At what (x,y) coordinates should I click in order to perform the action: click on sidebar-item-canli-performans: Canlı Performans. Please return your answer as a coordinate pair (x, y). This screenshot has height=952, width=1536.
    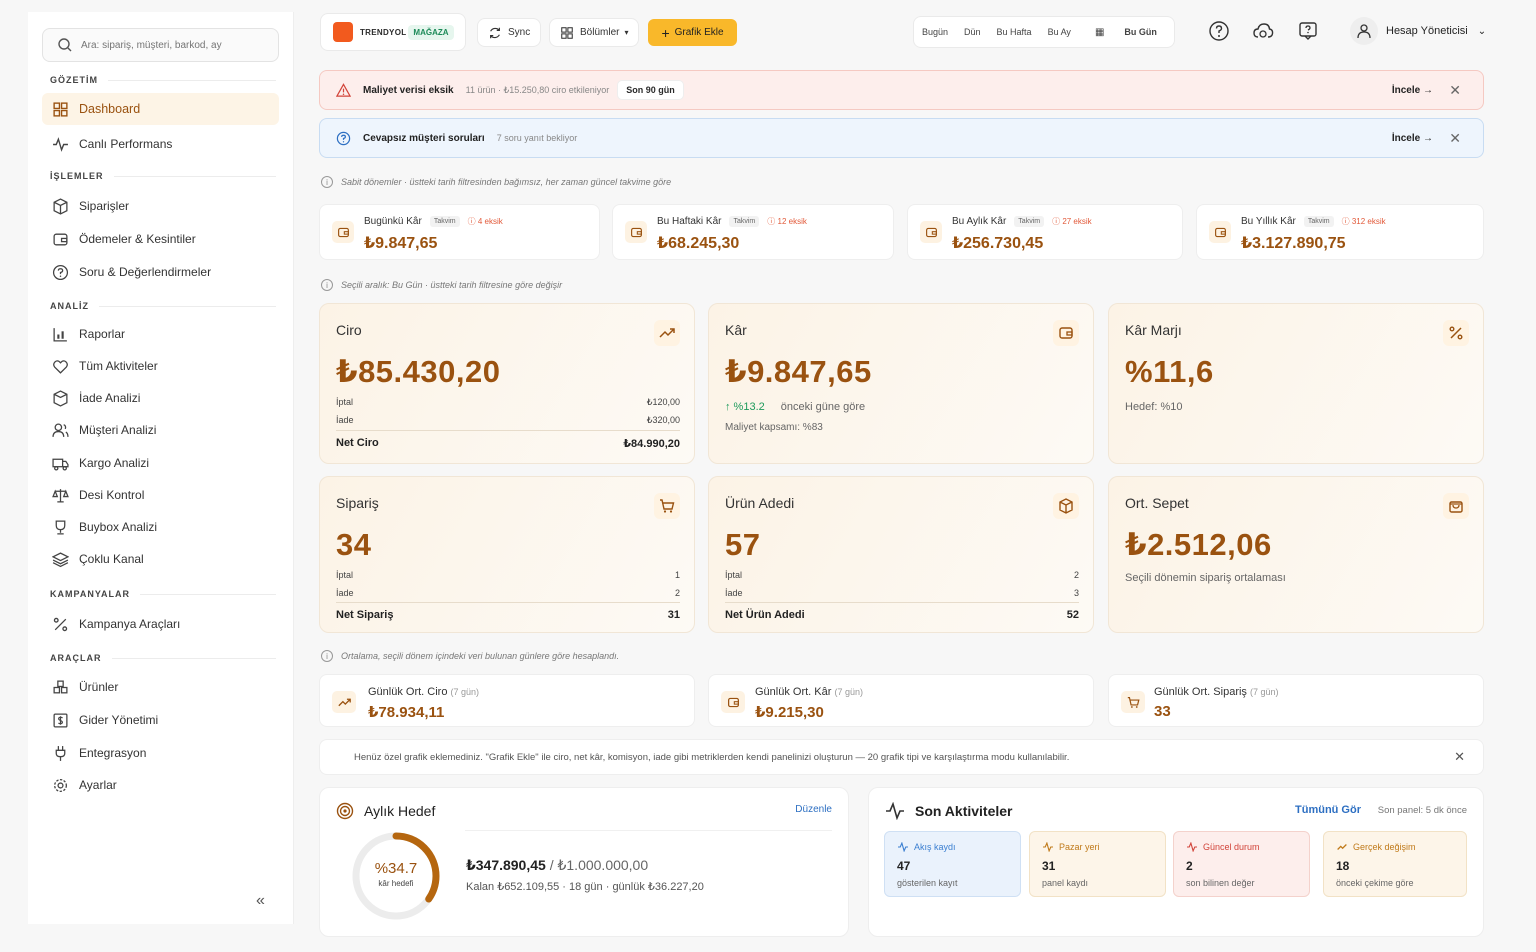
    Looking at the image, I should click on (160, 144).